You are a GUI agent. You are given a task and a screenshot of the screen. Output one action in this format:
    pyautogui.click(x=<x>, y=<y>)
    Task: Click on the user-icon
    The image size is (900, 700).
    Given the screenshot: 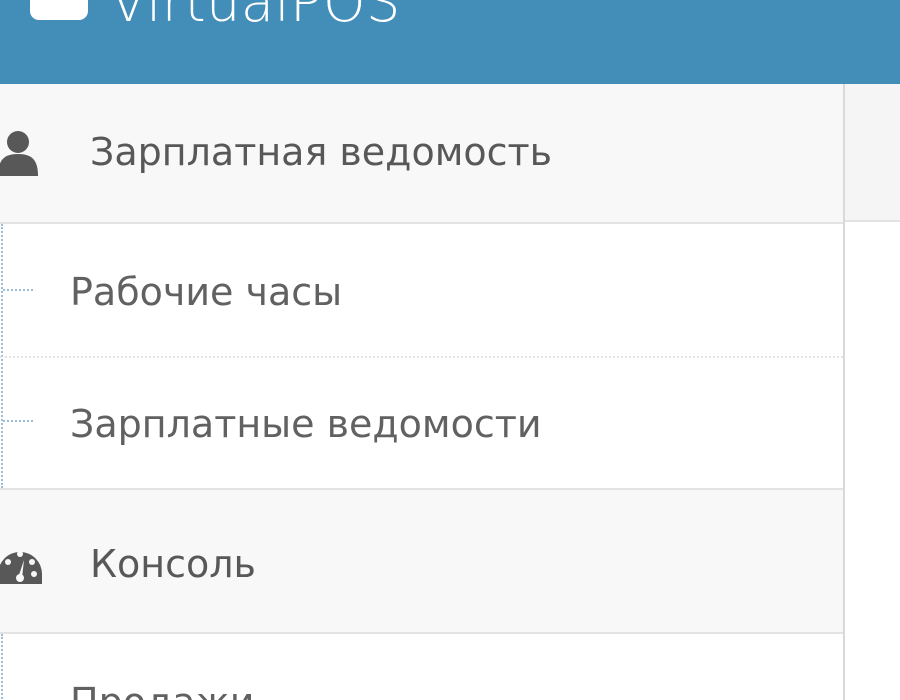 What is the action you would take?
    pyautogui.click(x=19, y=153)
    